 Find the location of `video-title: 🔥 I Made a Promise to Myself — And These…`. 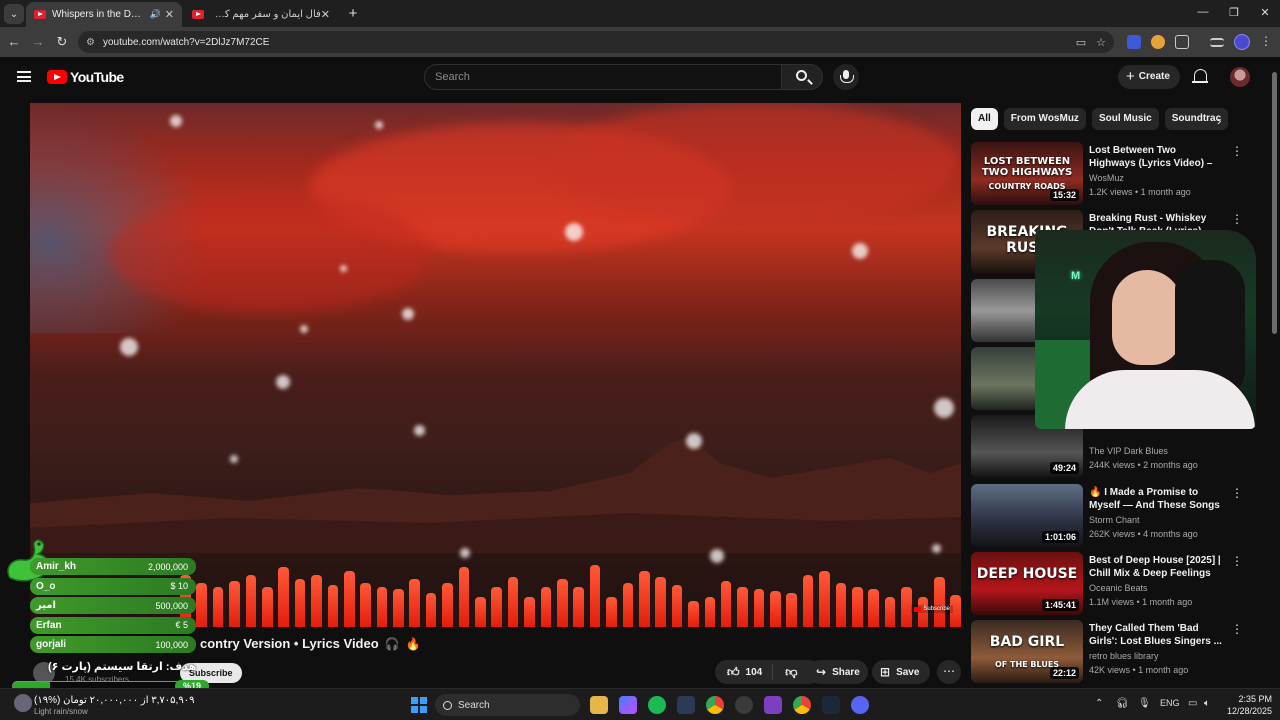

video-title: 🔥 I Made a Promise to Myself — And These… is located at coordinates (1157, 499).